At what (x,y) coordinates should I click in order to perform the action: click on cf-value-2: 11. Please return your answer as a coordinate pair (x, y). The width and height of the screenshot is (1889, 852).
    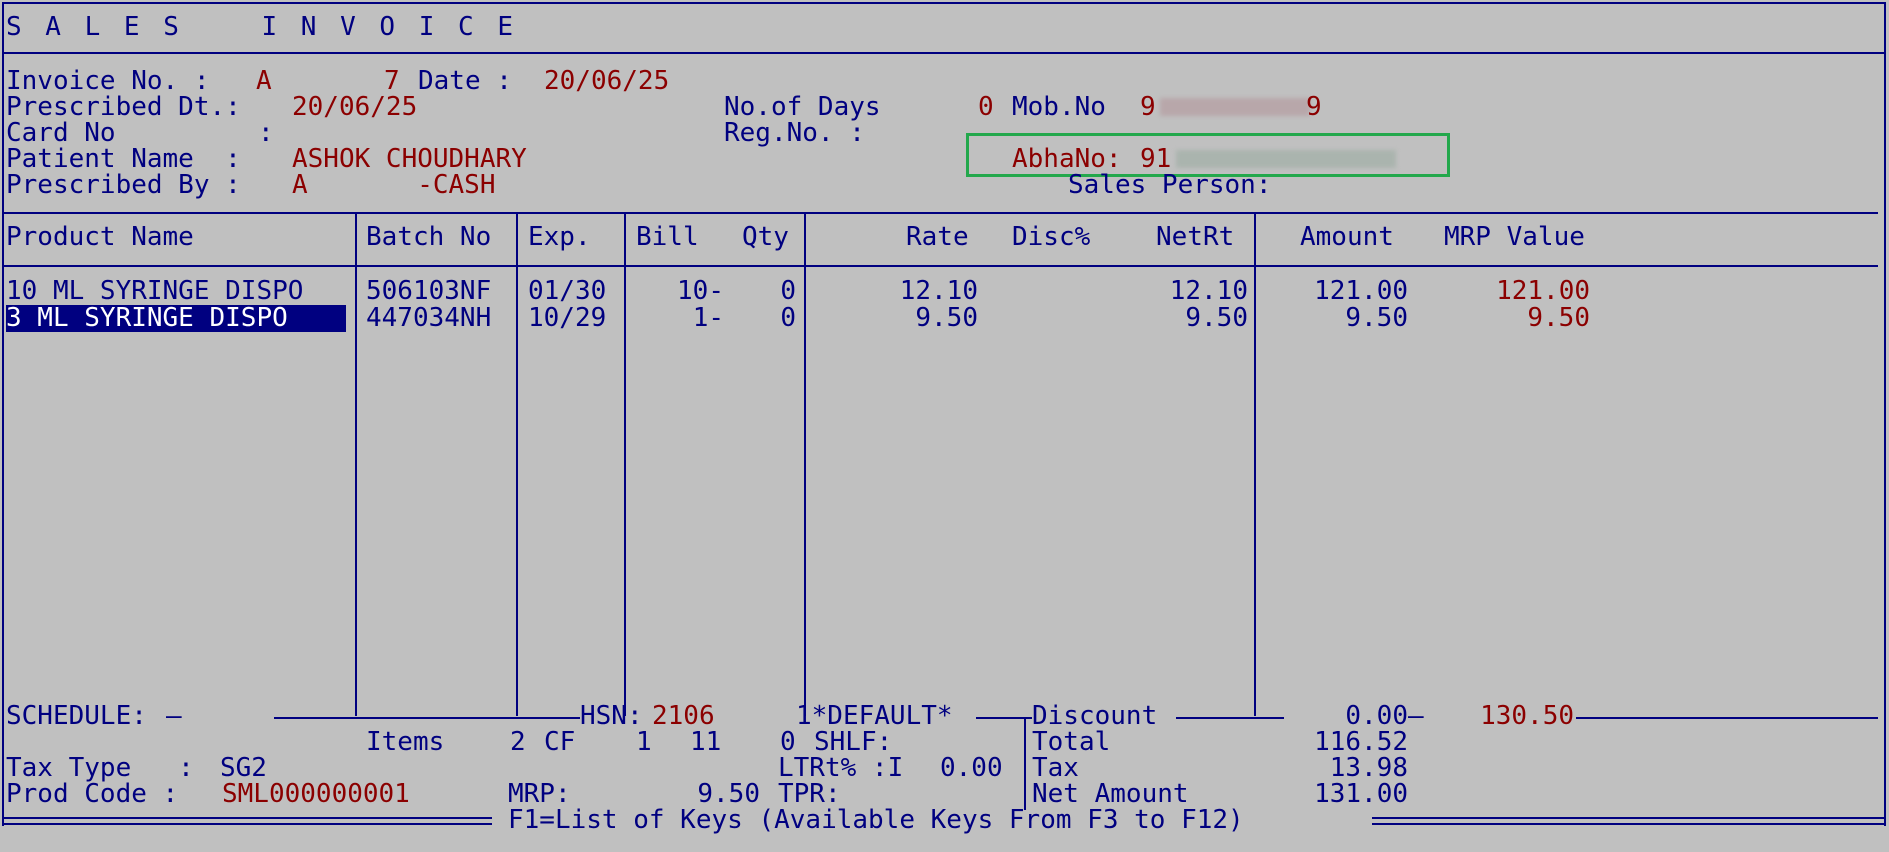
    Looking at the image, I should click on (706, 742).